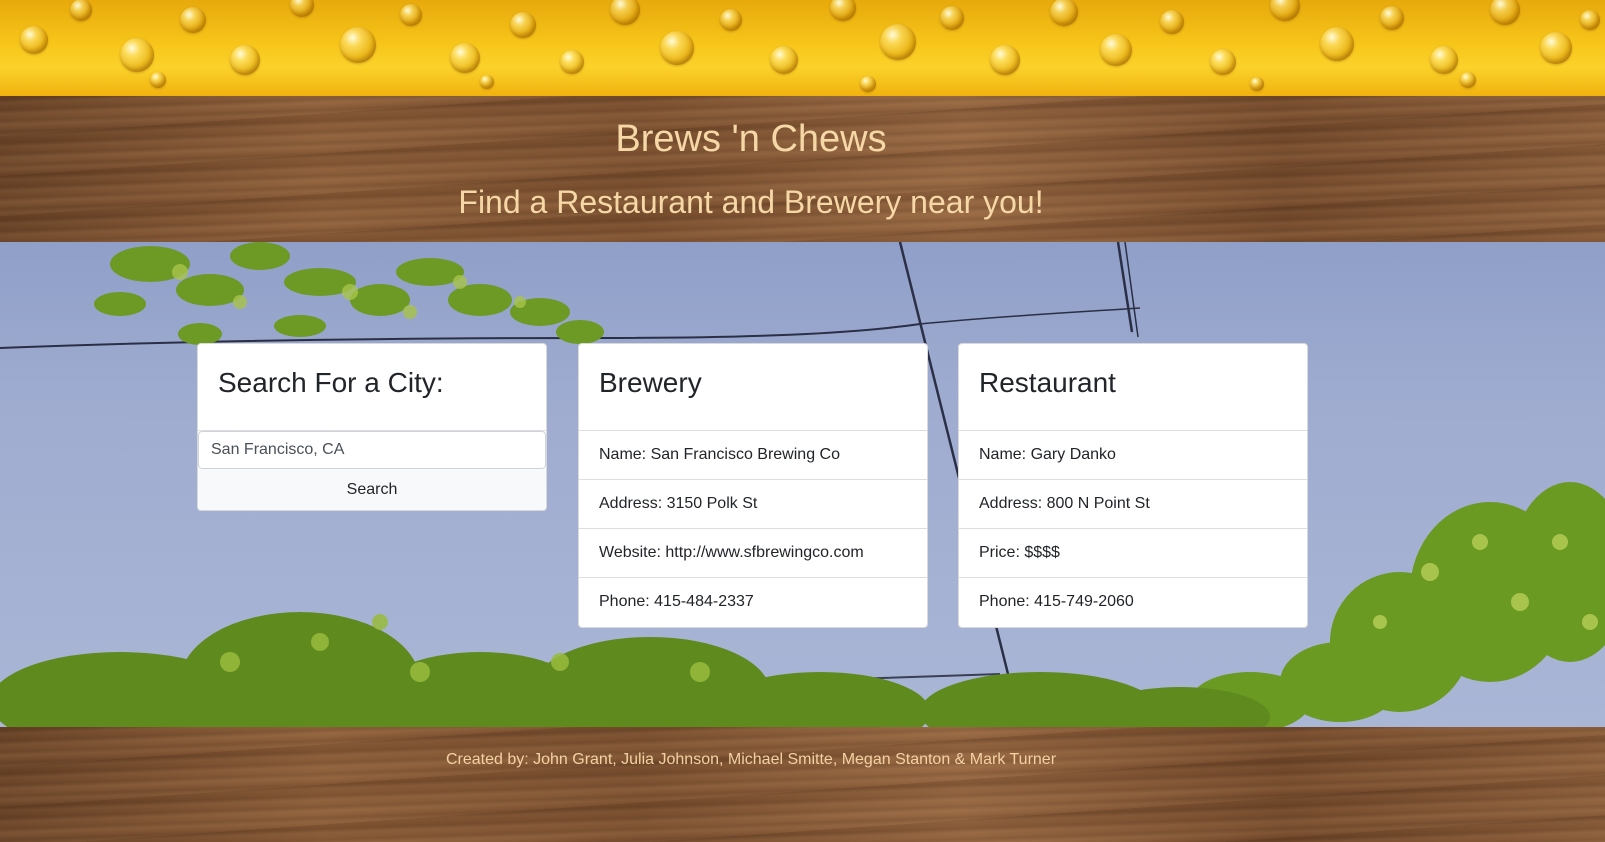 The width and height of the screenshot is (1605, 842). I want to click on brewery-name: Name: San Francisco Brewing Co, so click(753, 455).